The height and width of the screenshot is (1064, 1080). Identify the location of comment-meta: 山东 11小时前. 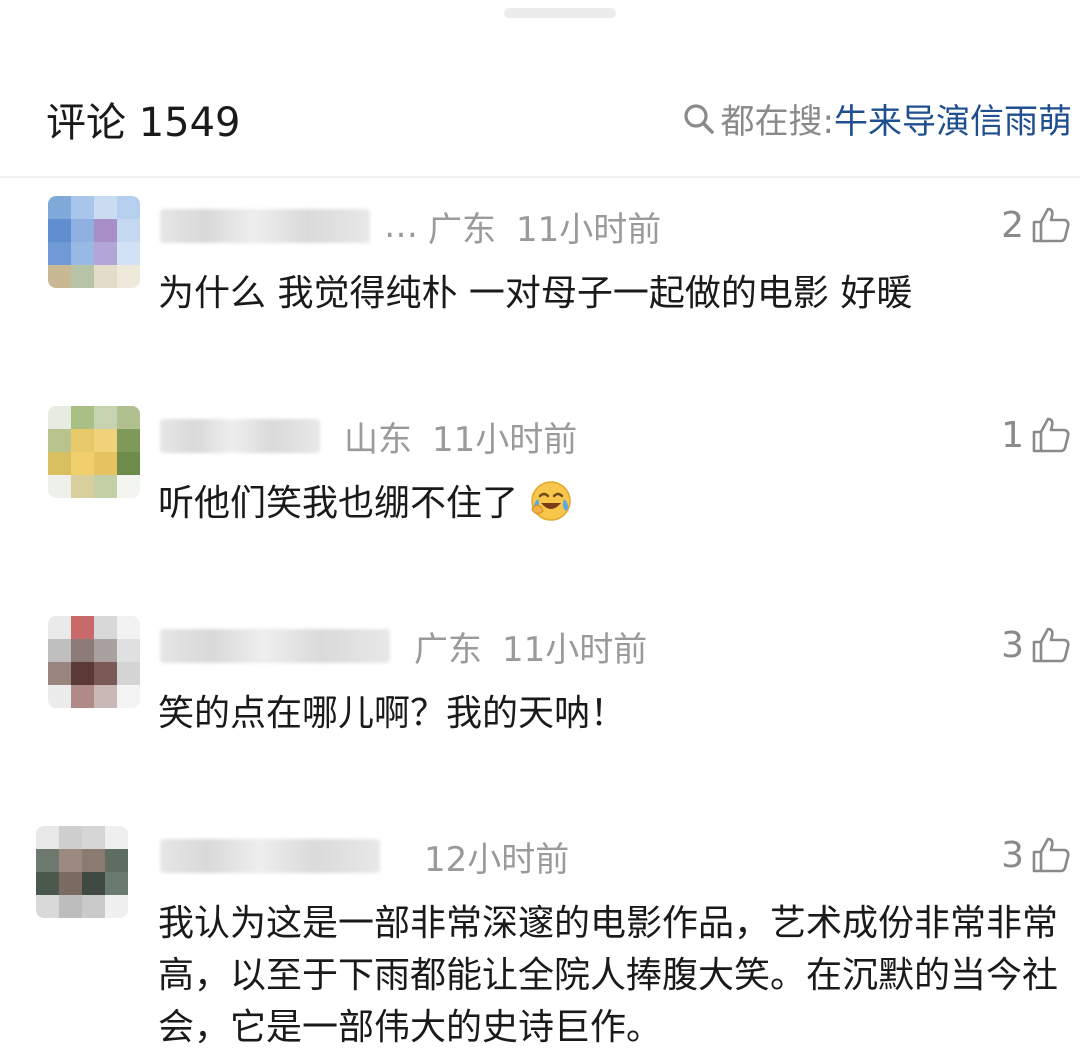
(368, 436).